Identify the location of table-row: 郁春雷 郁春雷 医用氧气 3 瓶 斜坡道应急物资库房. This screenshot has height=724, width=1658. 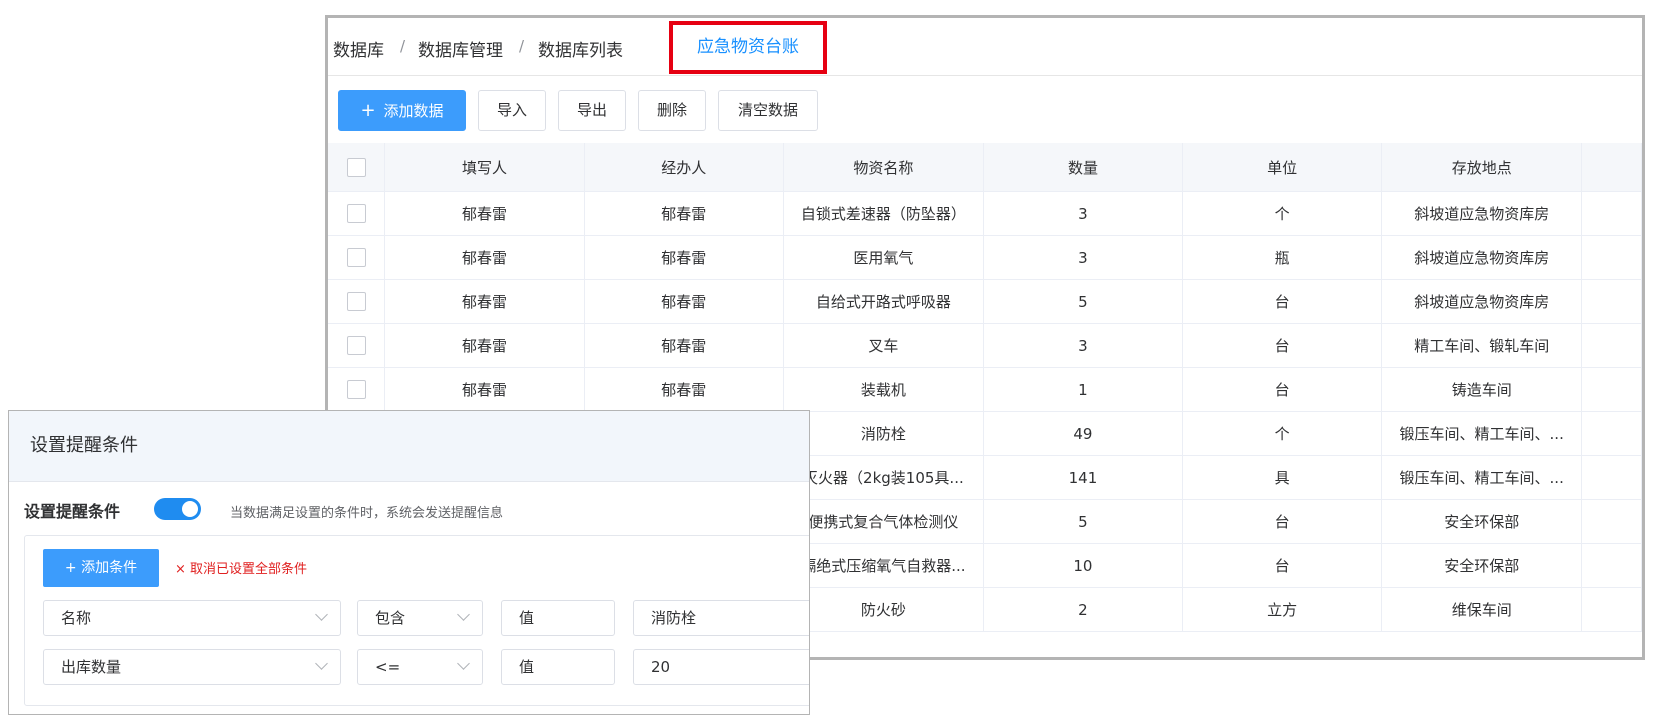
(985, 257).